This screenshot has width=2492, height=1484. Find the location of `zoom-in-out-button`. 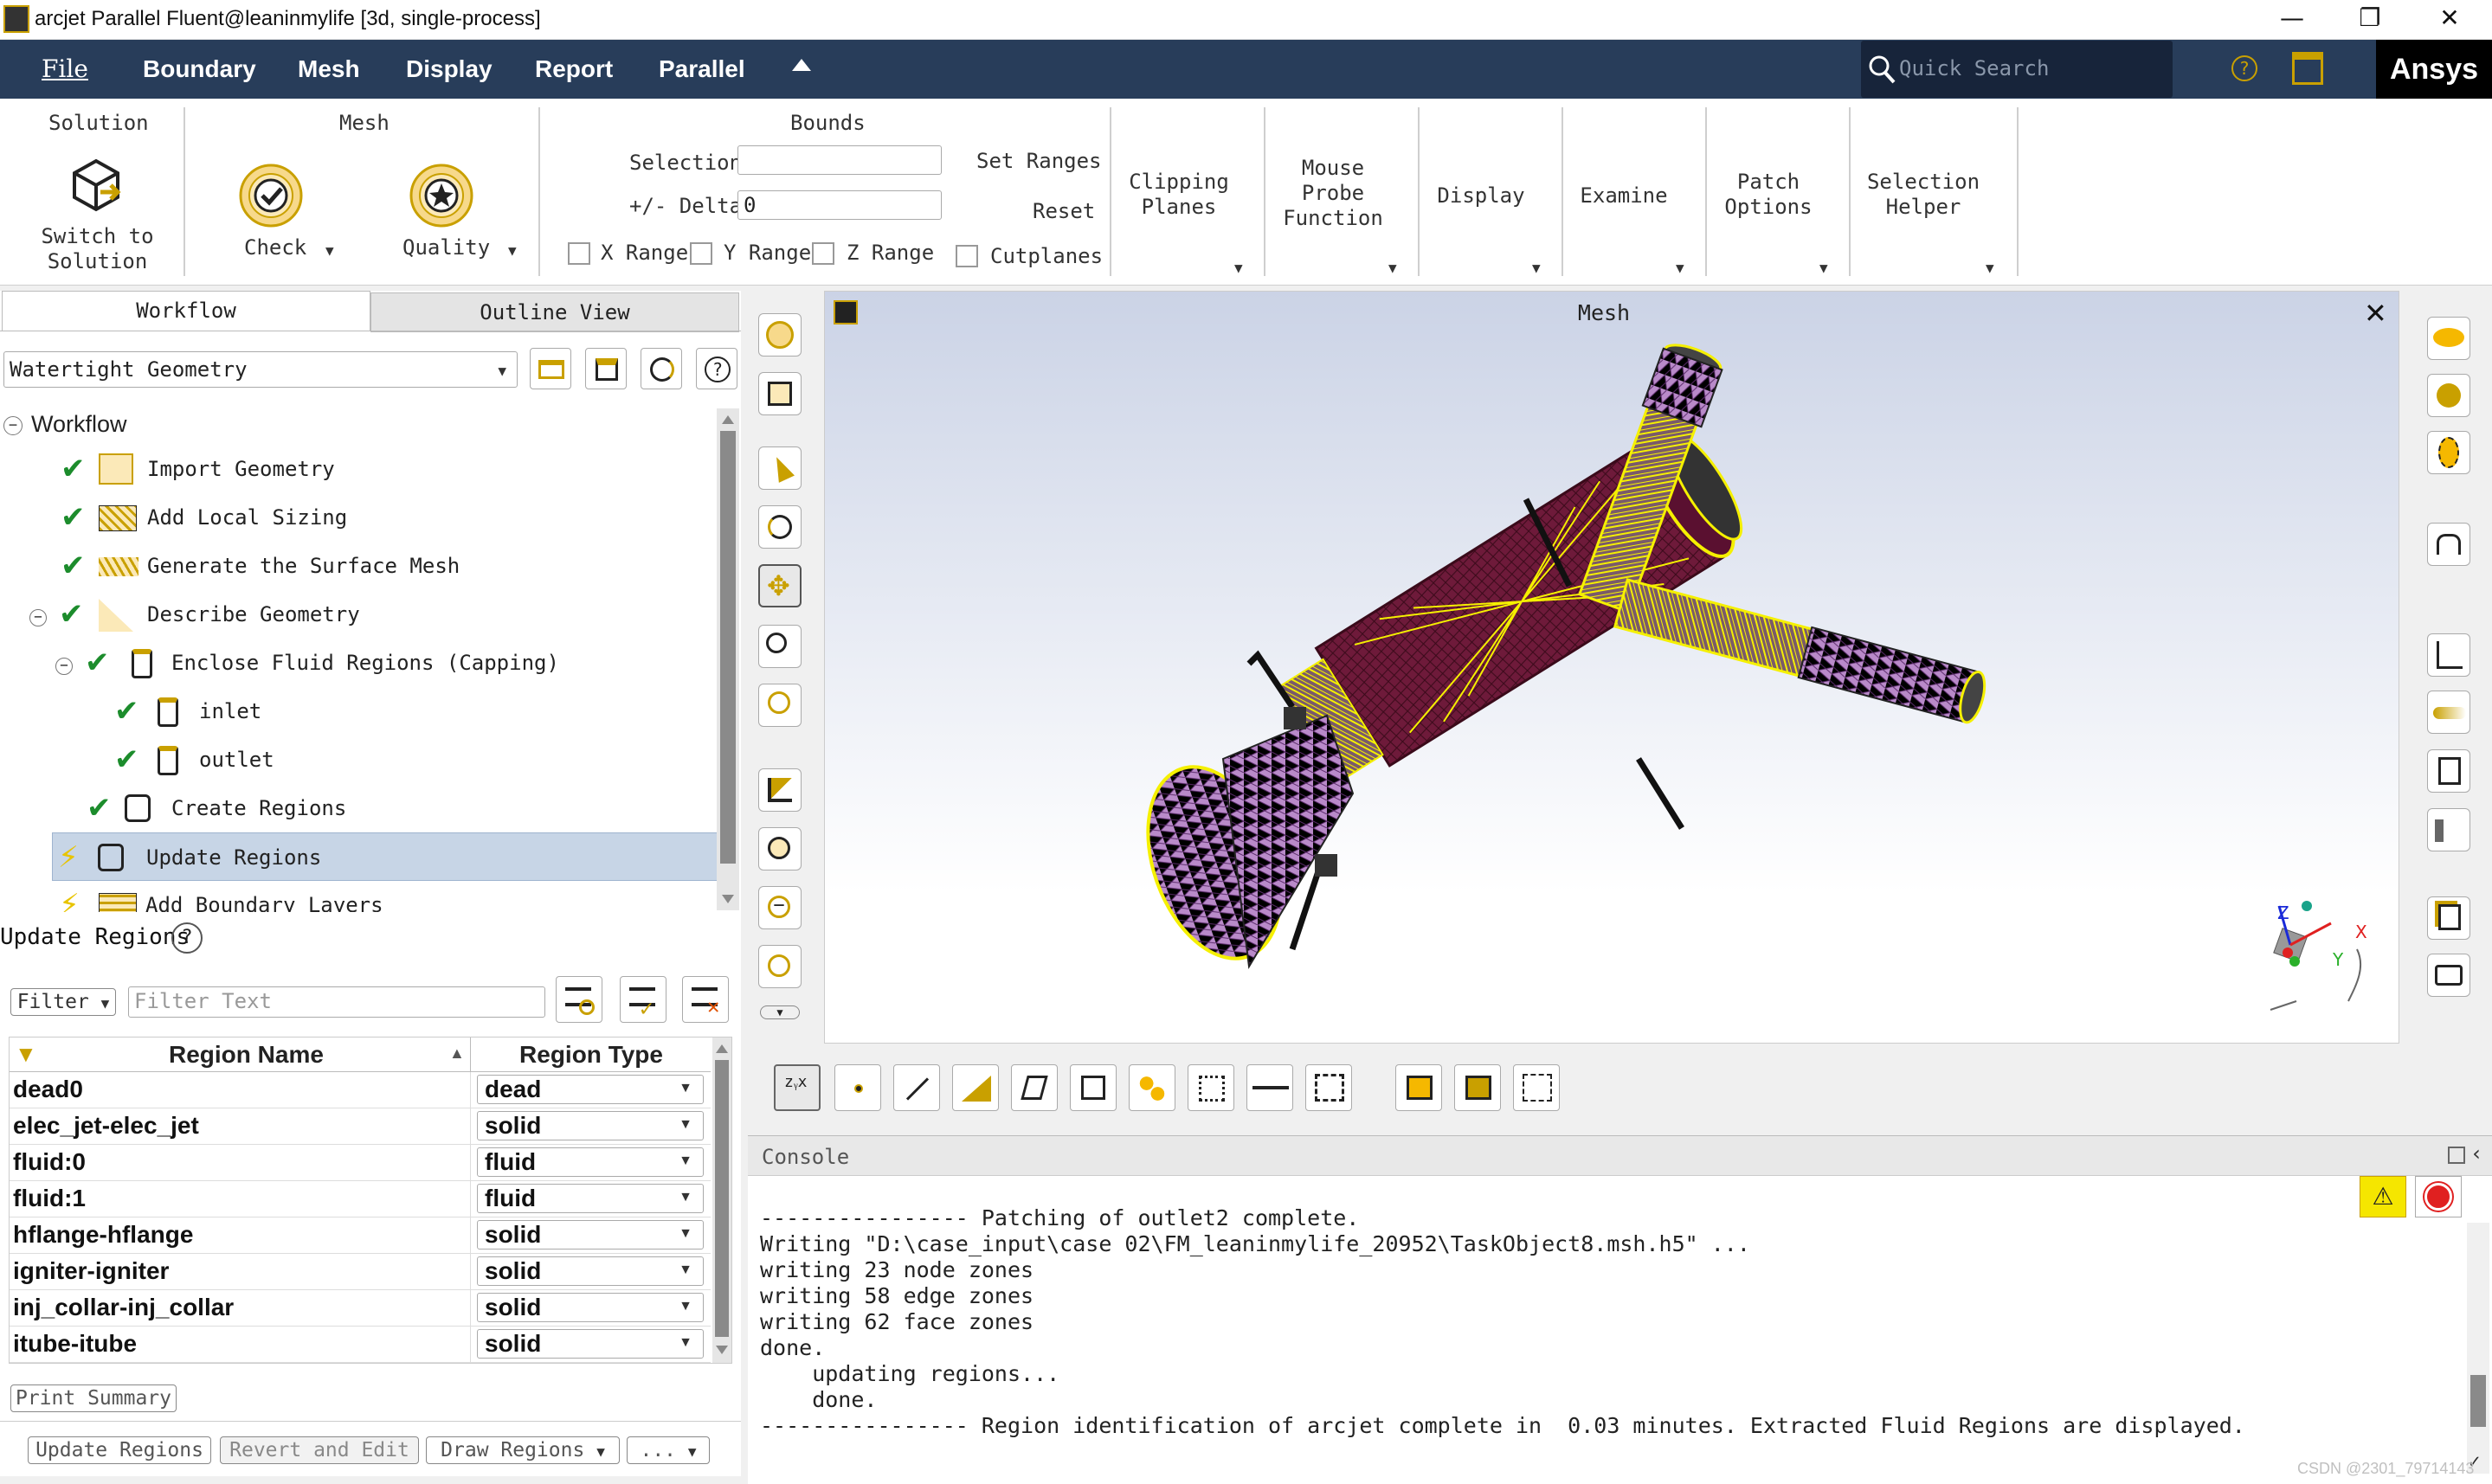

zoom-in-out-button is located at coordinates (780, 647).